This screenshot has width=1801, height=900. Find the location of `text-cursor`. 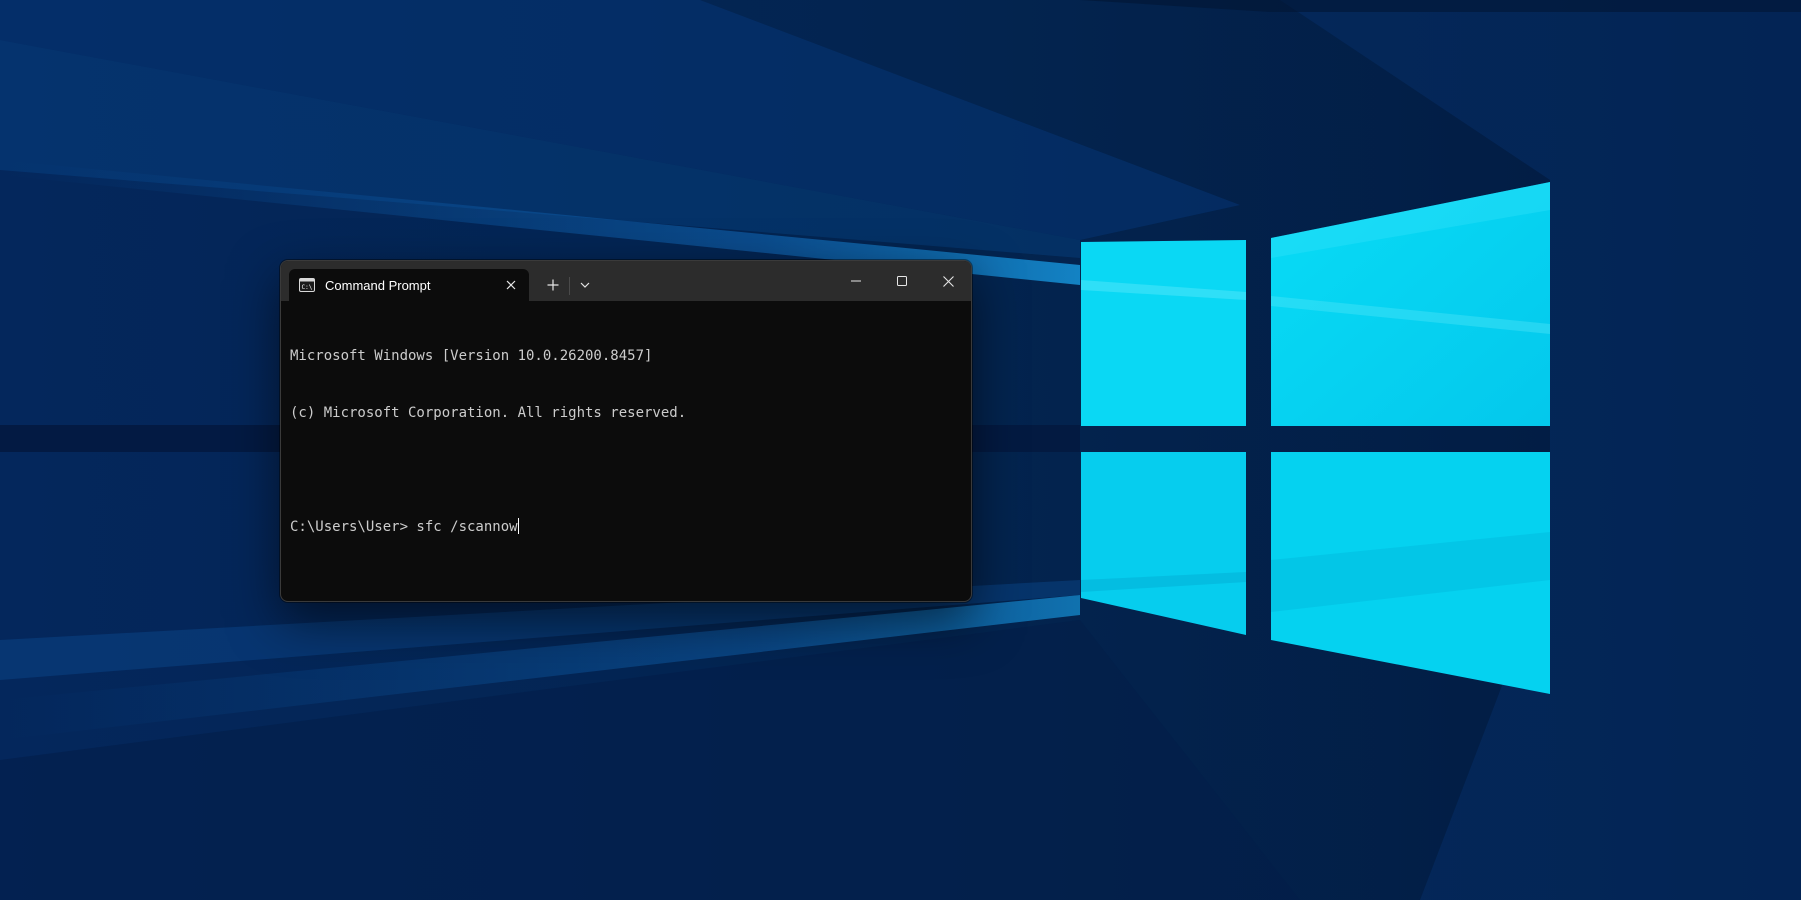

text-cursor is located at coordinates (518, 526).